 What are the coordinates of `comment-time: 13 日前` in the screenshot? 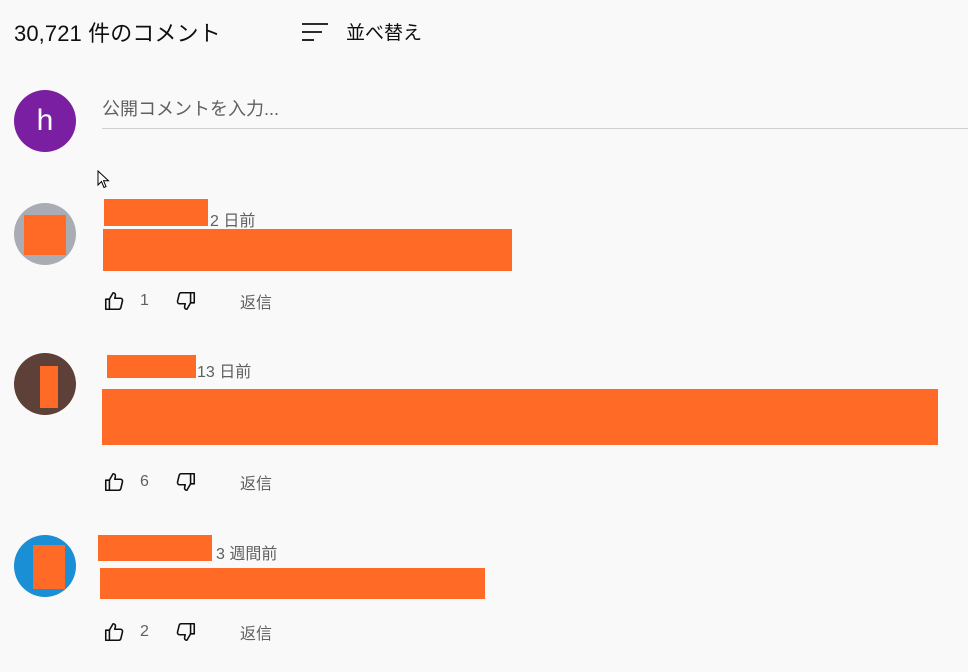 It's located at (224, 370).